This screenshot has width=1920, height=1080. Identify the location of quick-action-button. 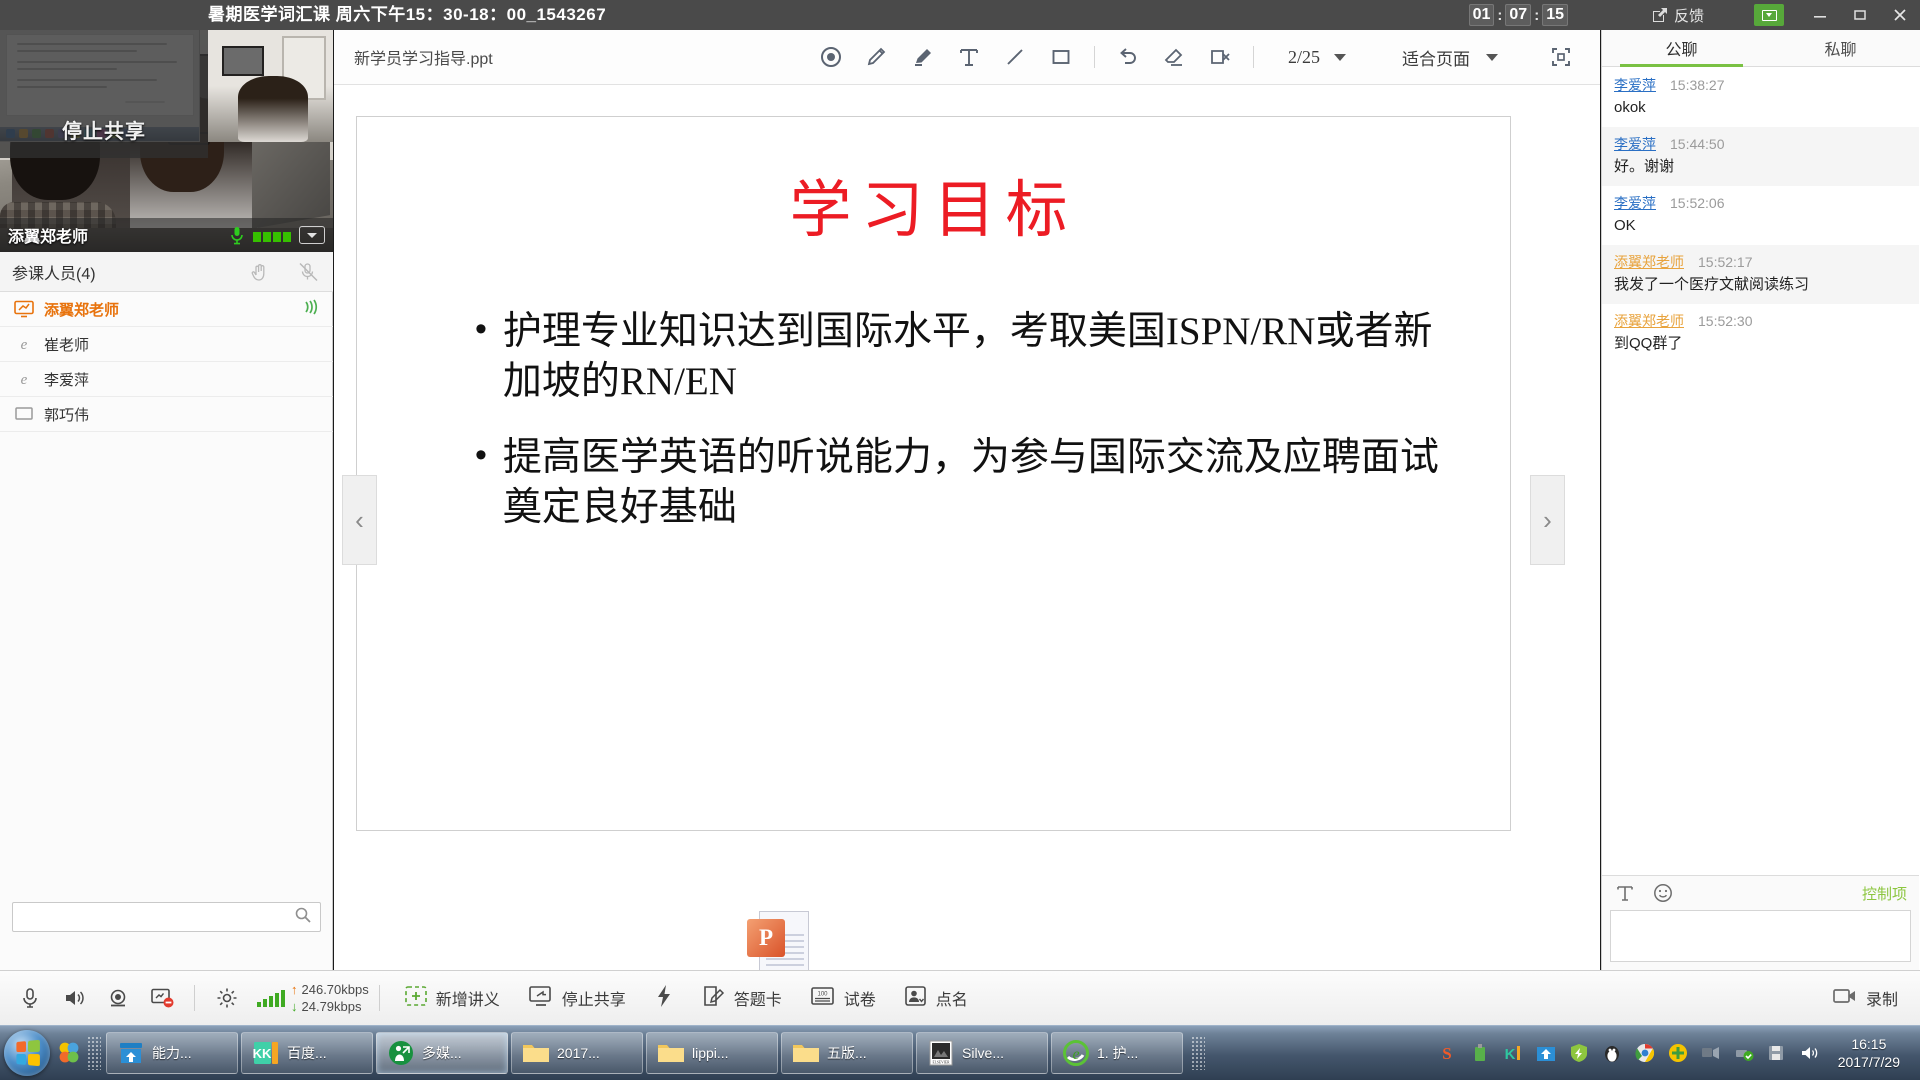
(664, 998).